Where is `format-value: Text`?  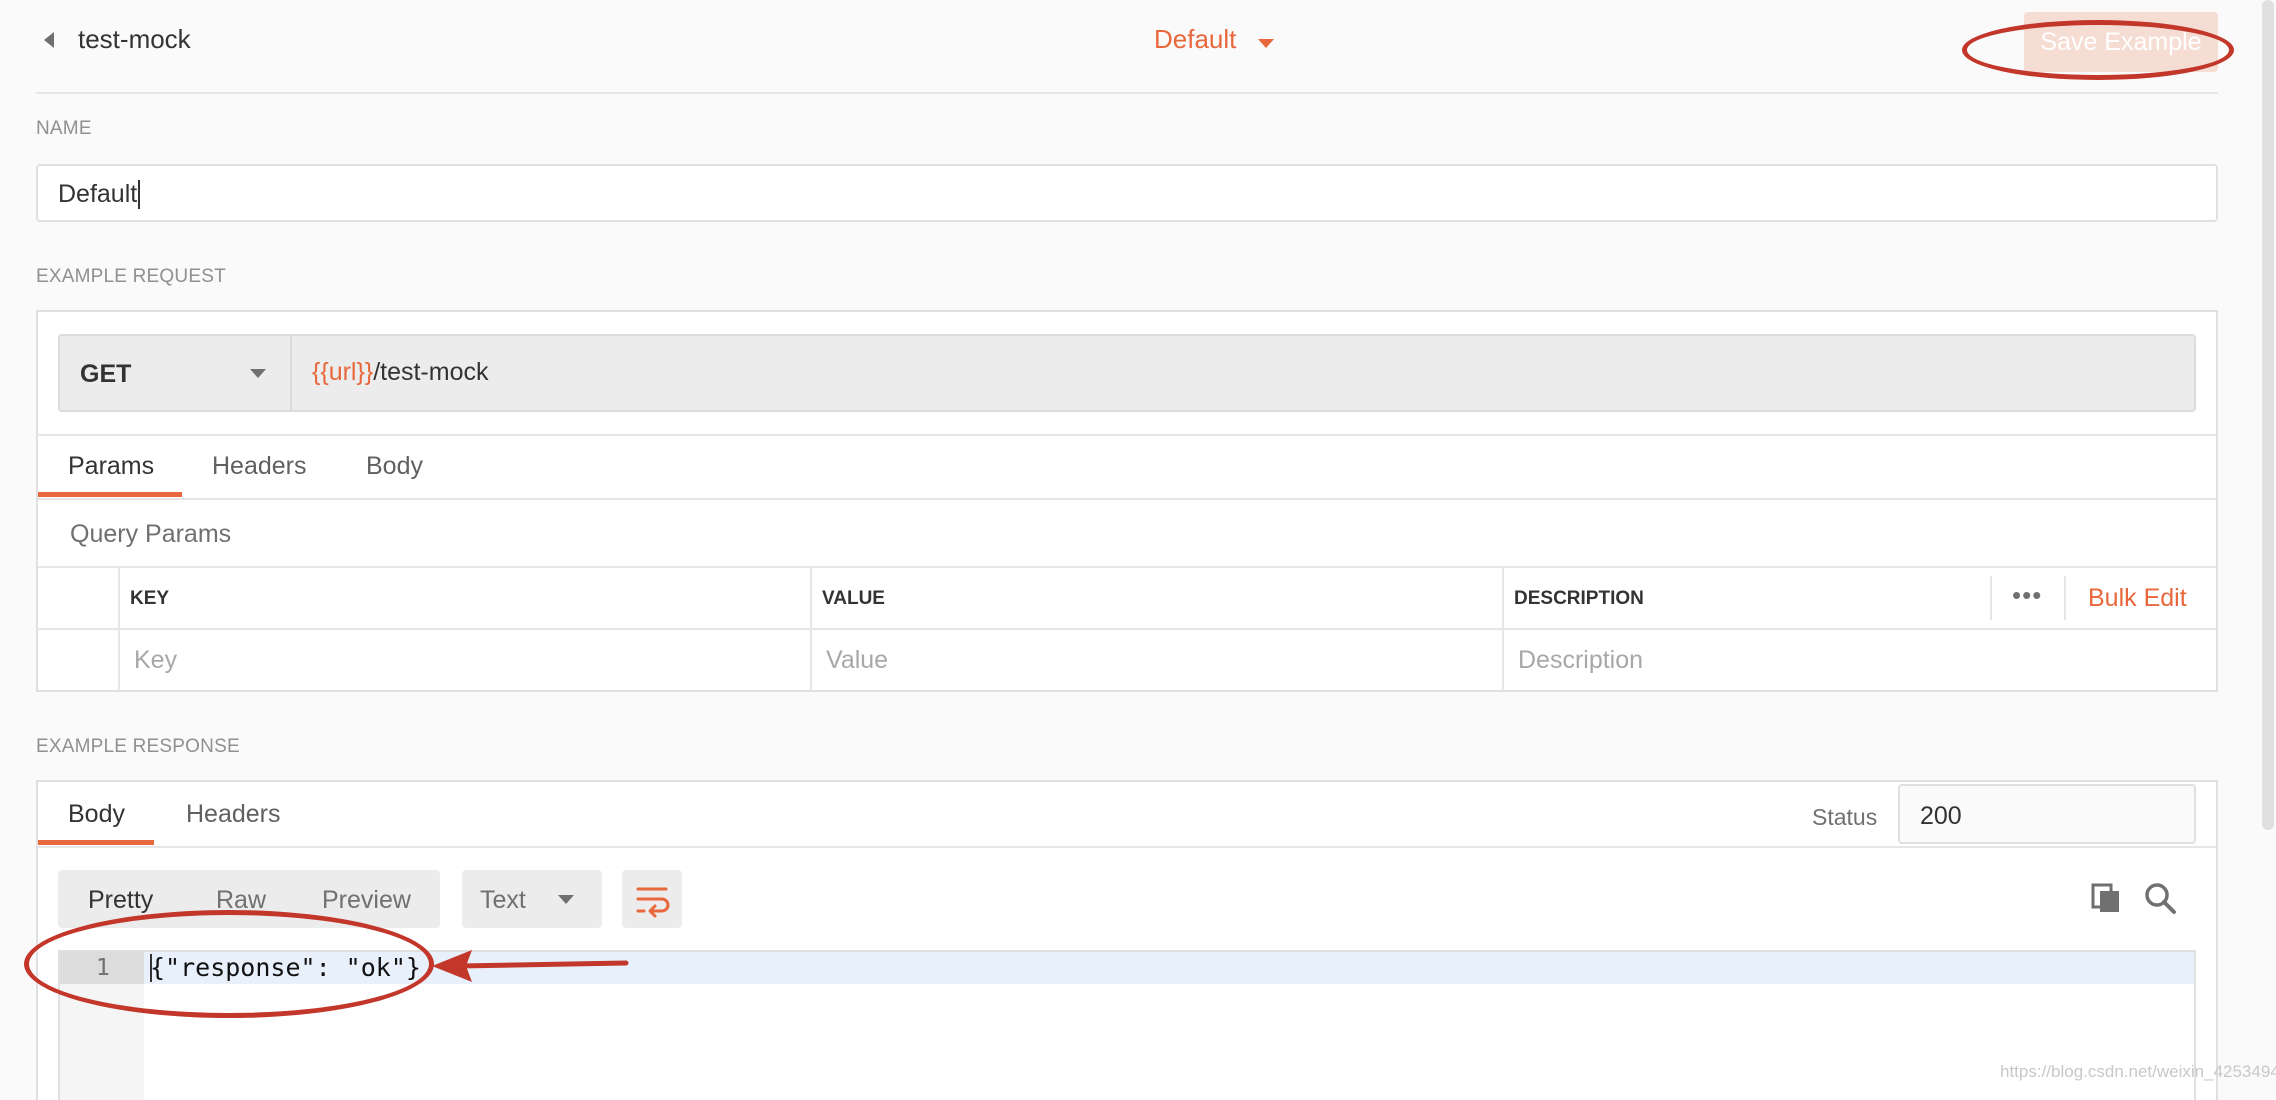
format-value: Text is located at coordinates (503, 900).